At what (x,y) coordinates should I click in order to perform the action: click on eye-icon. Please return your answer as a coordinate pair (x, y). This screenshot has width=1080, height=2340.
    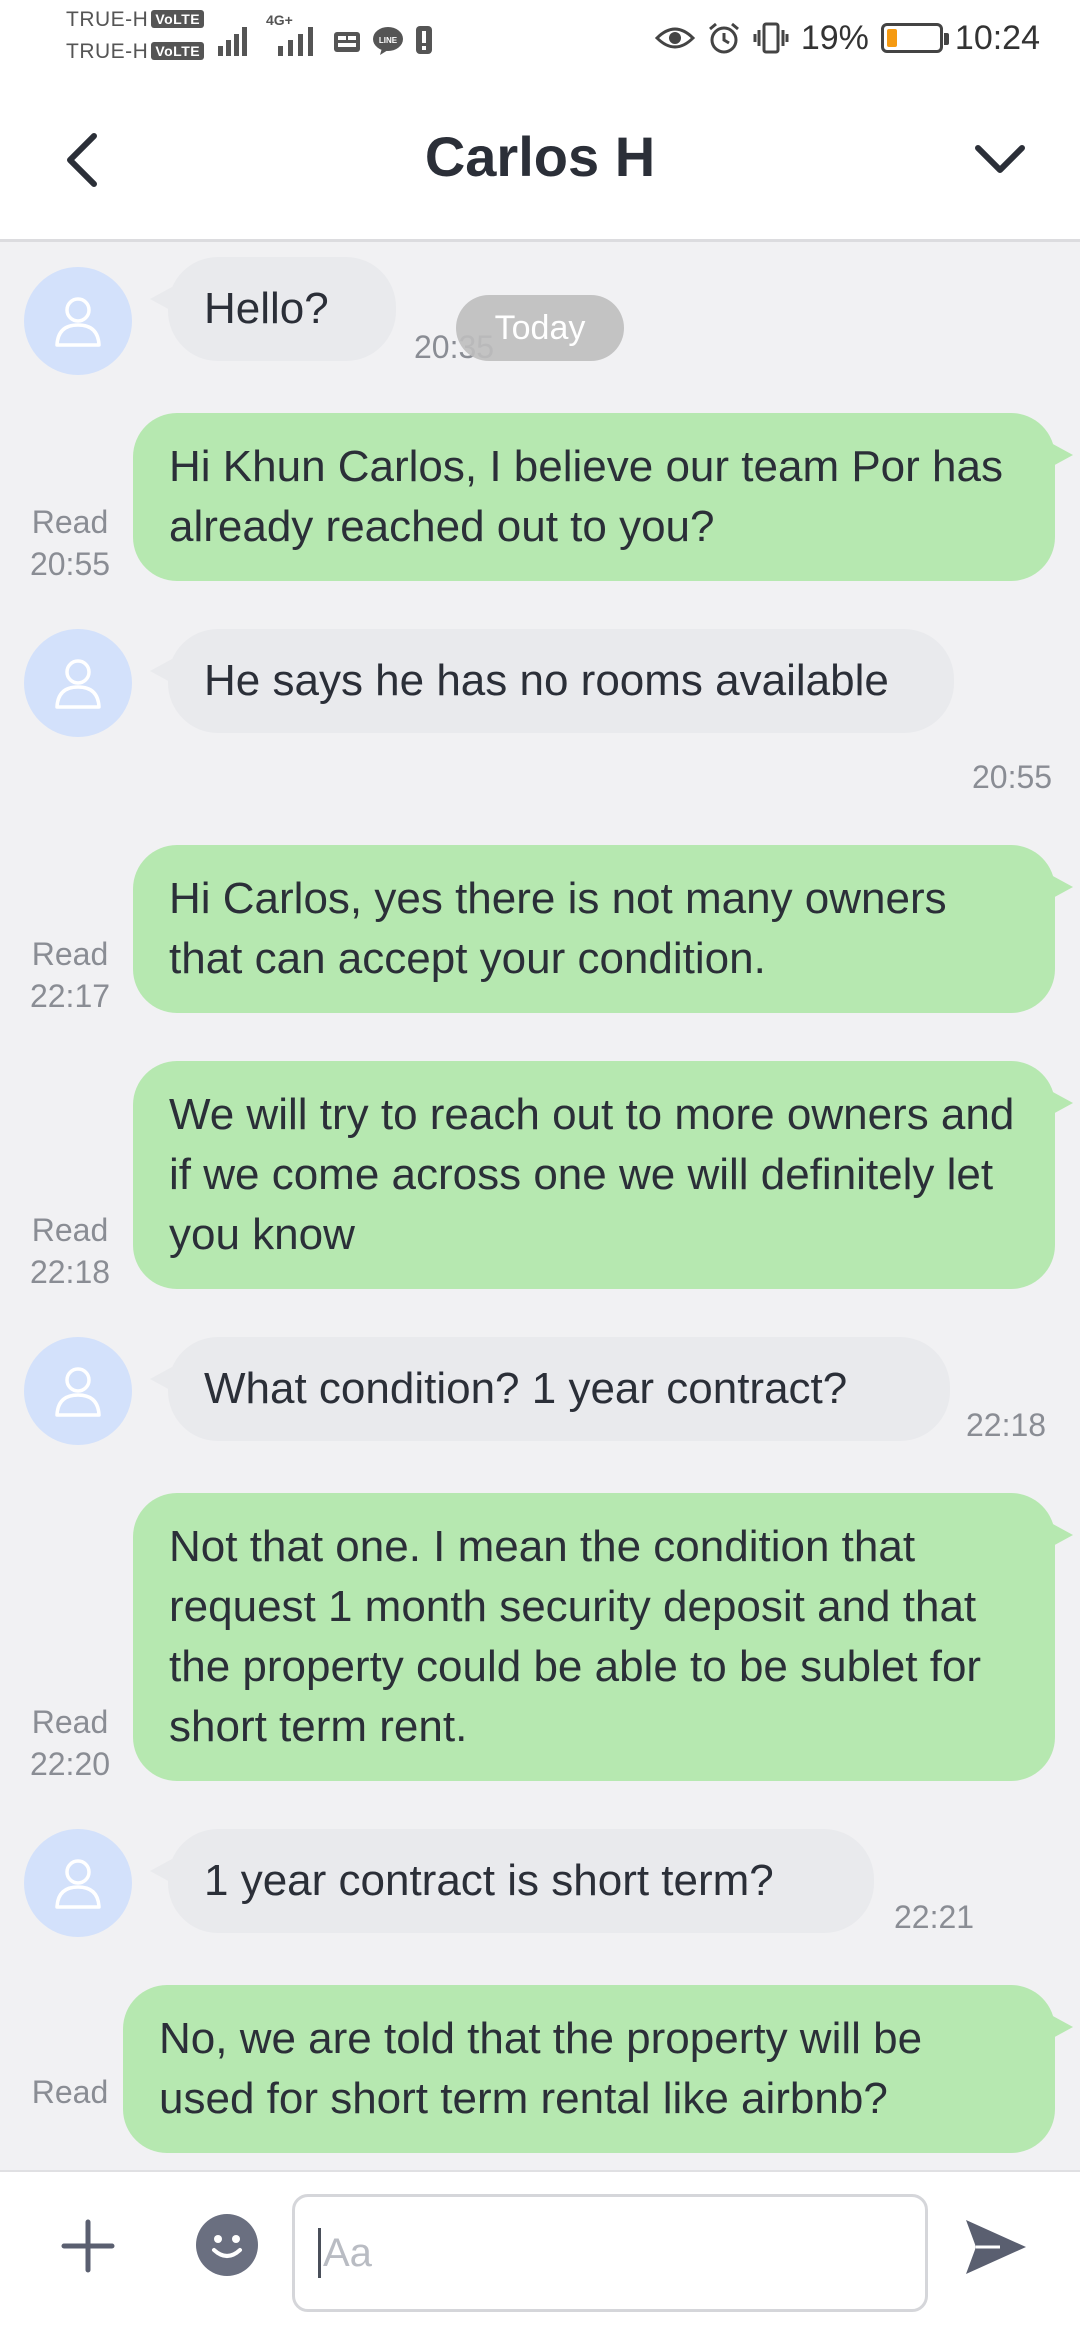
    Looking at the image, I should click on (674, 38).